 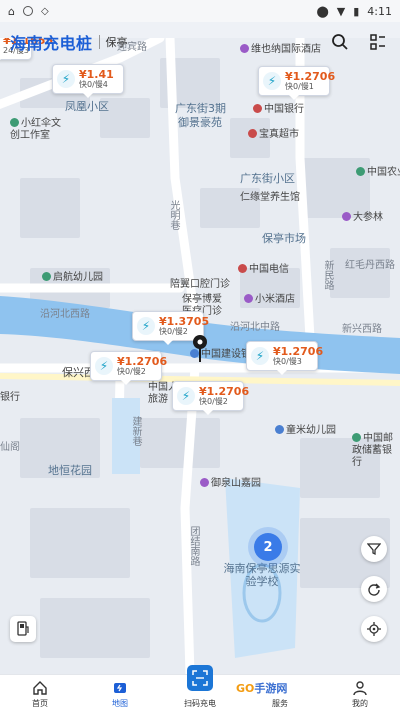 What do you see at coordinates (263, 267) in the screenshot?
I see `map-label: 中国电信` at bounding box center [263, 267].